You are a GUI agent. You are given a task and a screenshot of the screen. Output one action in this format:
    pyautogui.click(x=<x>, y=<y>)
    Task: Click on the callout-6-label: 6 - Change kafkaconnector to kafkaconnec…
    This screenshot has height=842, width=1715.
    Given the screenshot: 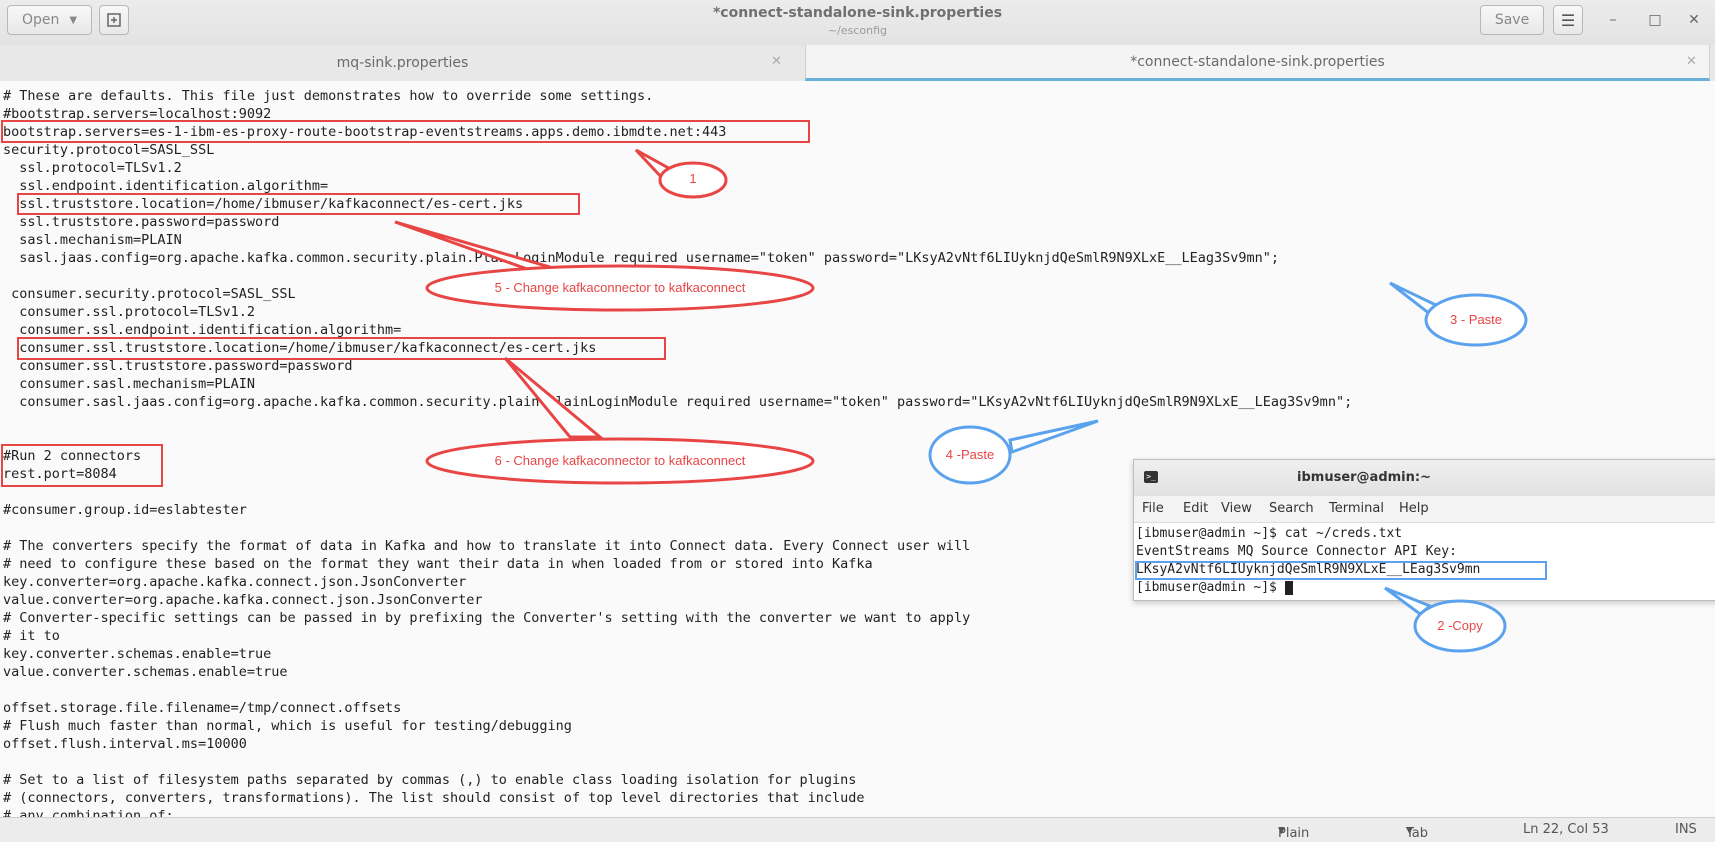 What is the action you would take?
    pyautogui.click(x=620, y=460)
    